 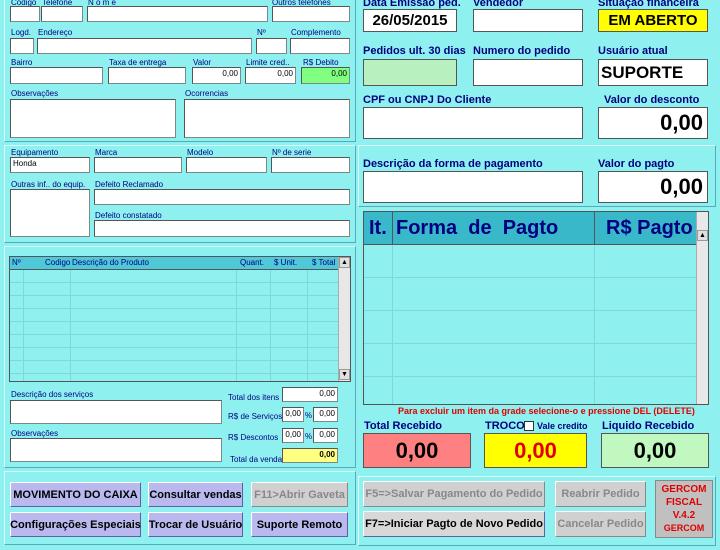 I want to click on config-especiais-button: Configurações Especiais, so click(x=75, y=524).